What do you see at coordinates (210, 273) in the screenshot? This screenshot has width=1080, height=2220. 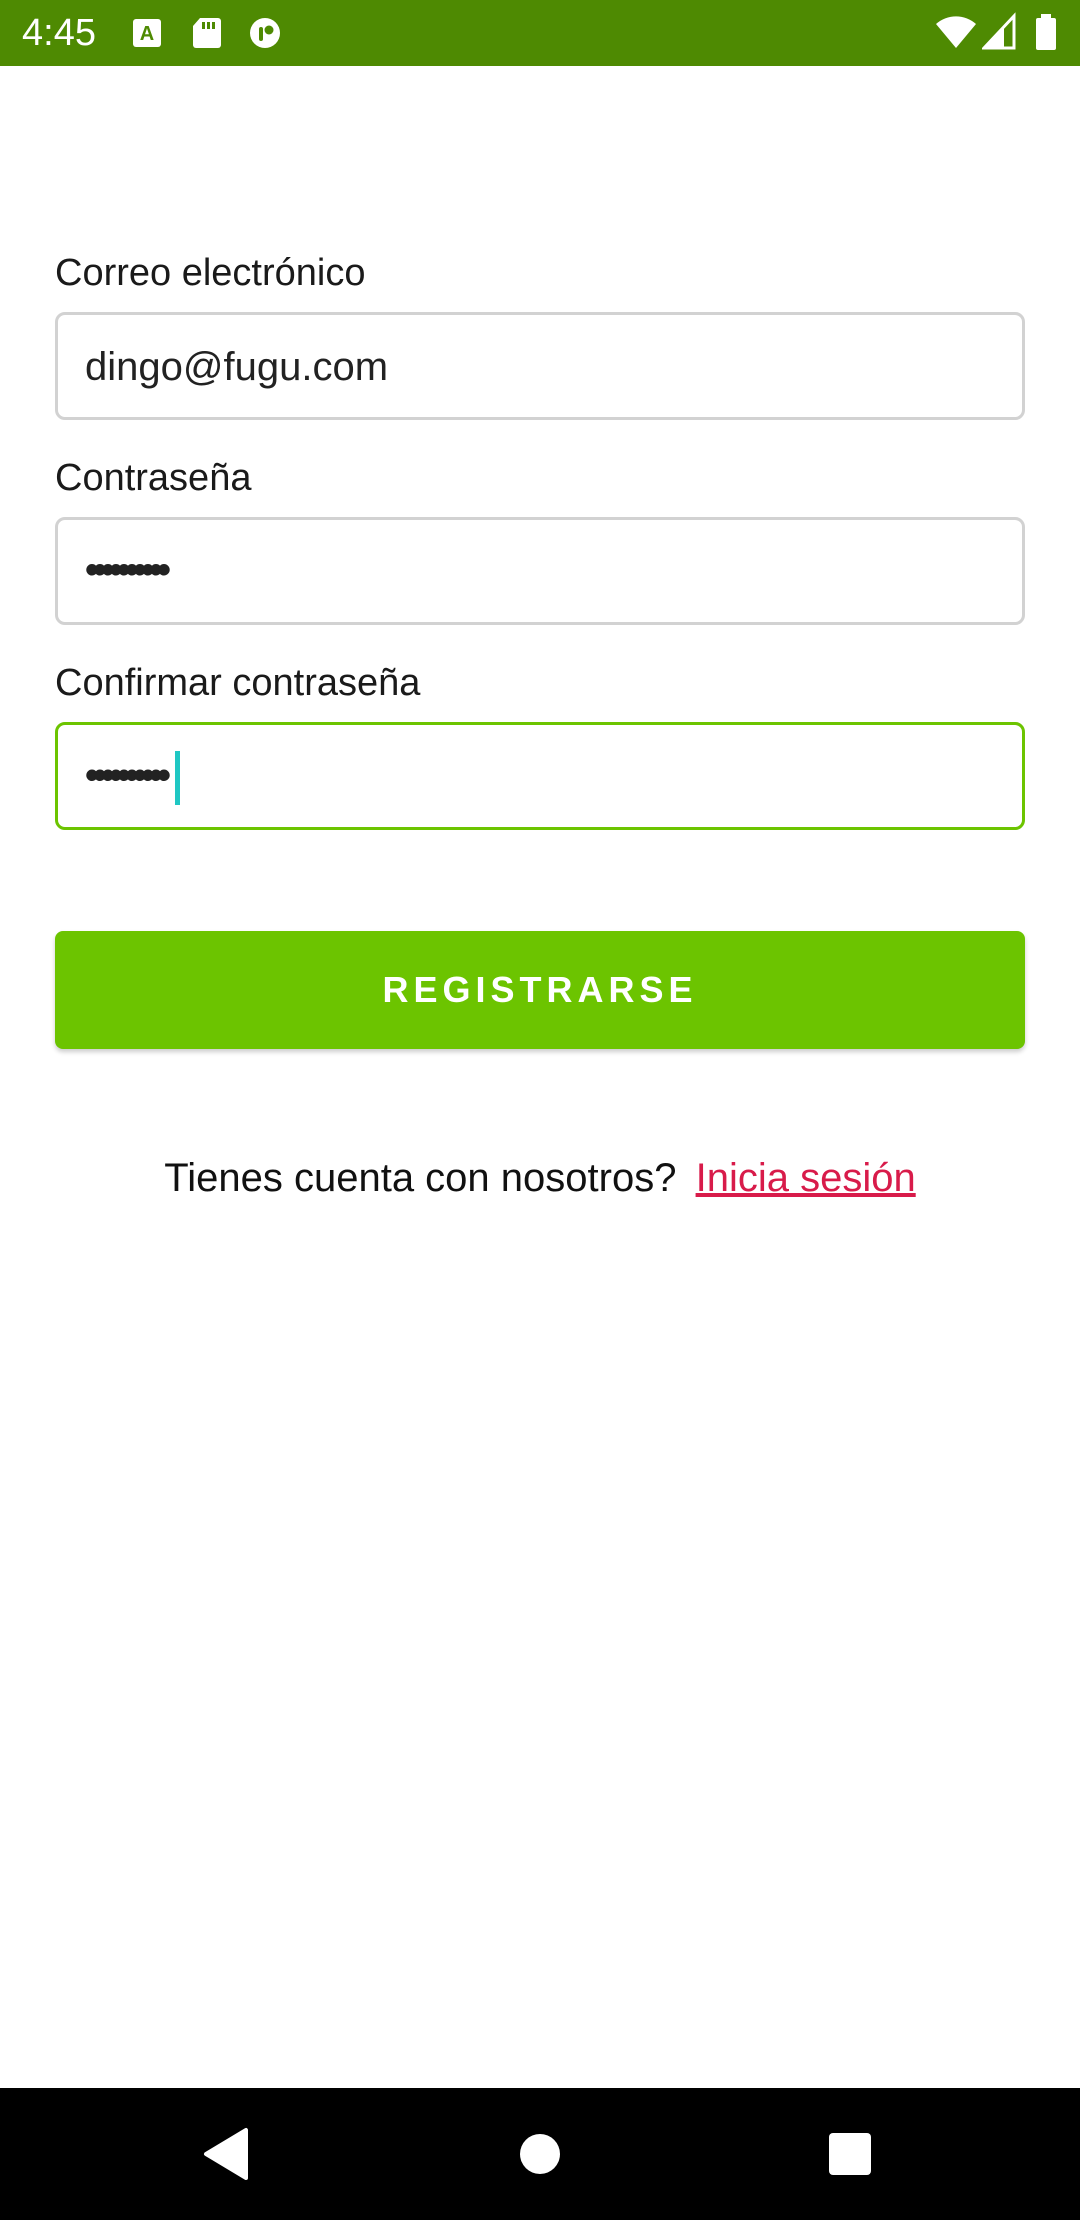 I see `email-label: Correo electrónico` at bounding box center [210, 273].